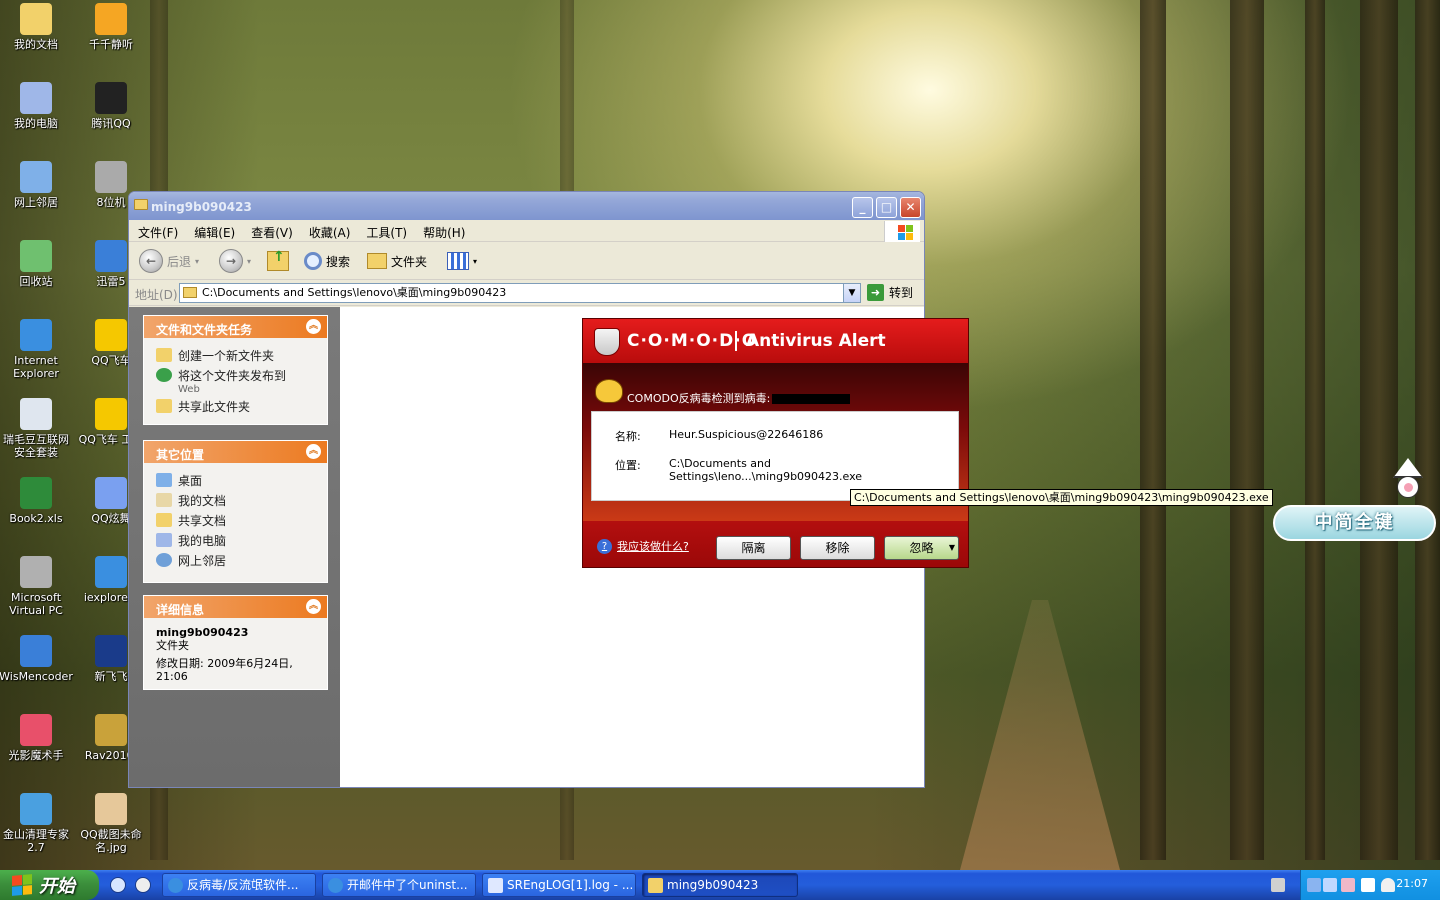 The height and width of the screenshot is (900, 1440). I want to click on file-tasks-header: 文件和文件夹任务 ︽, so click(235, 327).